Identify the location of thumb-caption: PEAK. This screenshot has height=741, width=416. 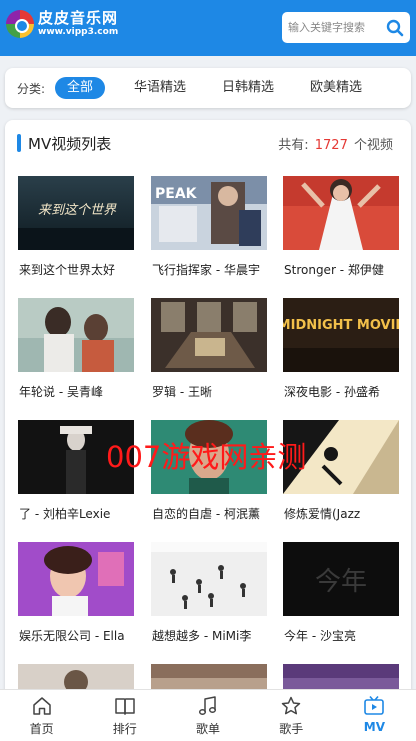
(176, 194).